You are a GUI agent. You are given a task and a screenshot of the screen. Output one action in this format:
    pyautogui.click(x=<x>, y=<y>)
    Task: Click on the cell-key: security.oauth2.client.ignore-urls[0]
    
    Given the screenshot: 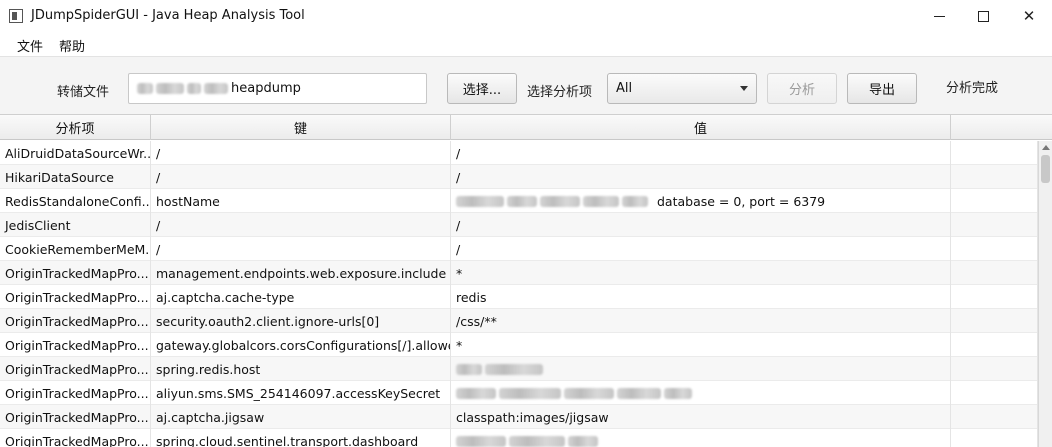 What is the action you would take?
    pyautogui.click(x=301, y=321)
    